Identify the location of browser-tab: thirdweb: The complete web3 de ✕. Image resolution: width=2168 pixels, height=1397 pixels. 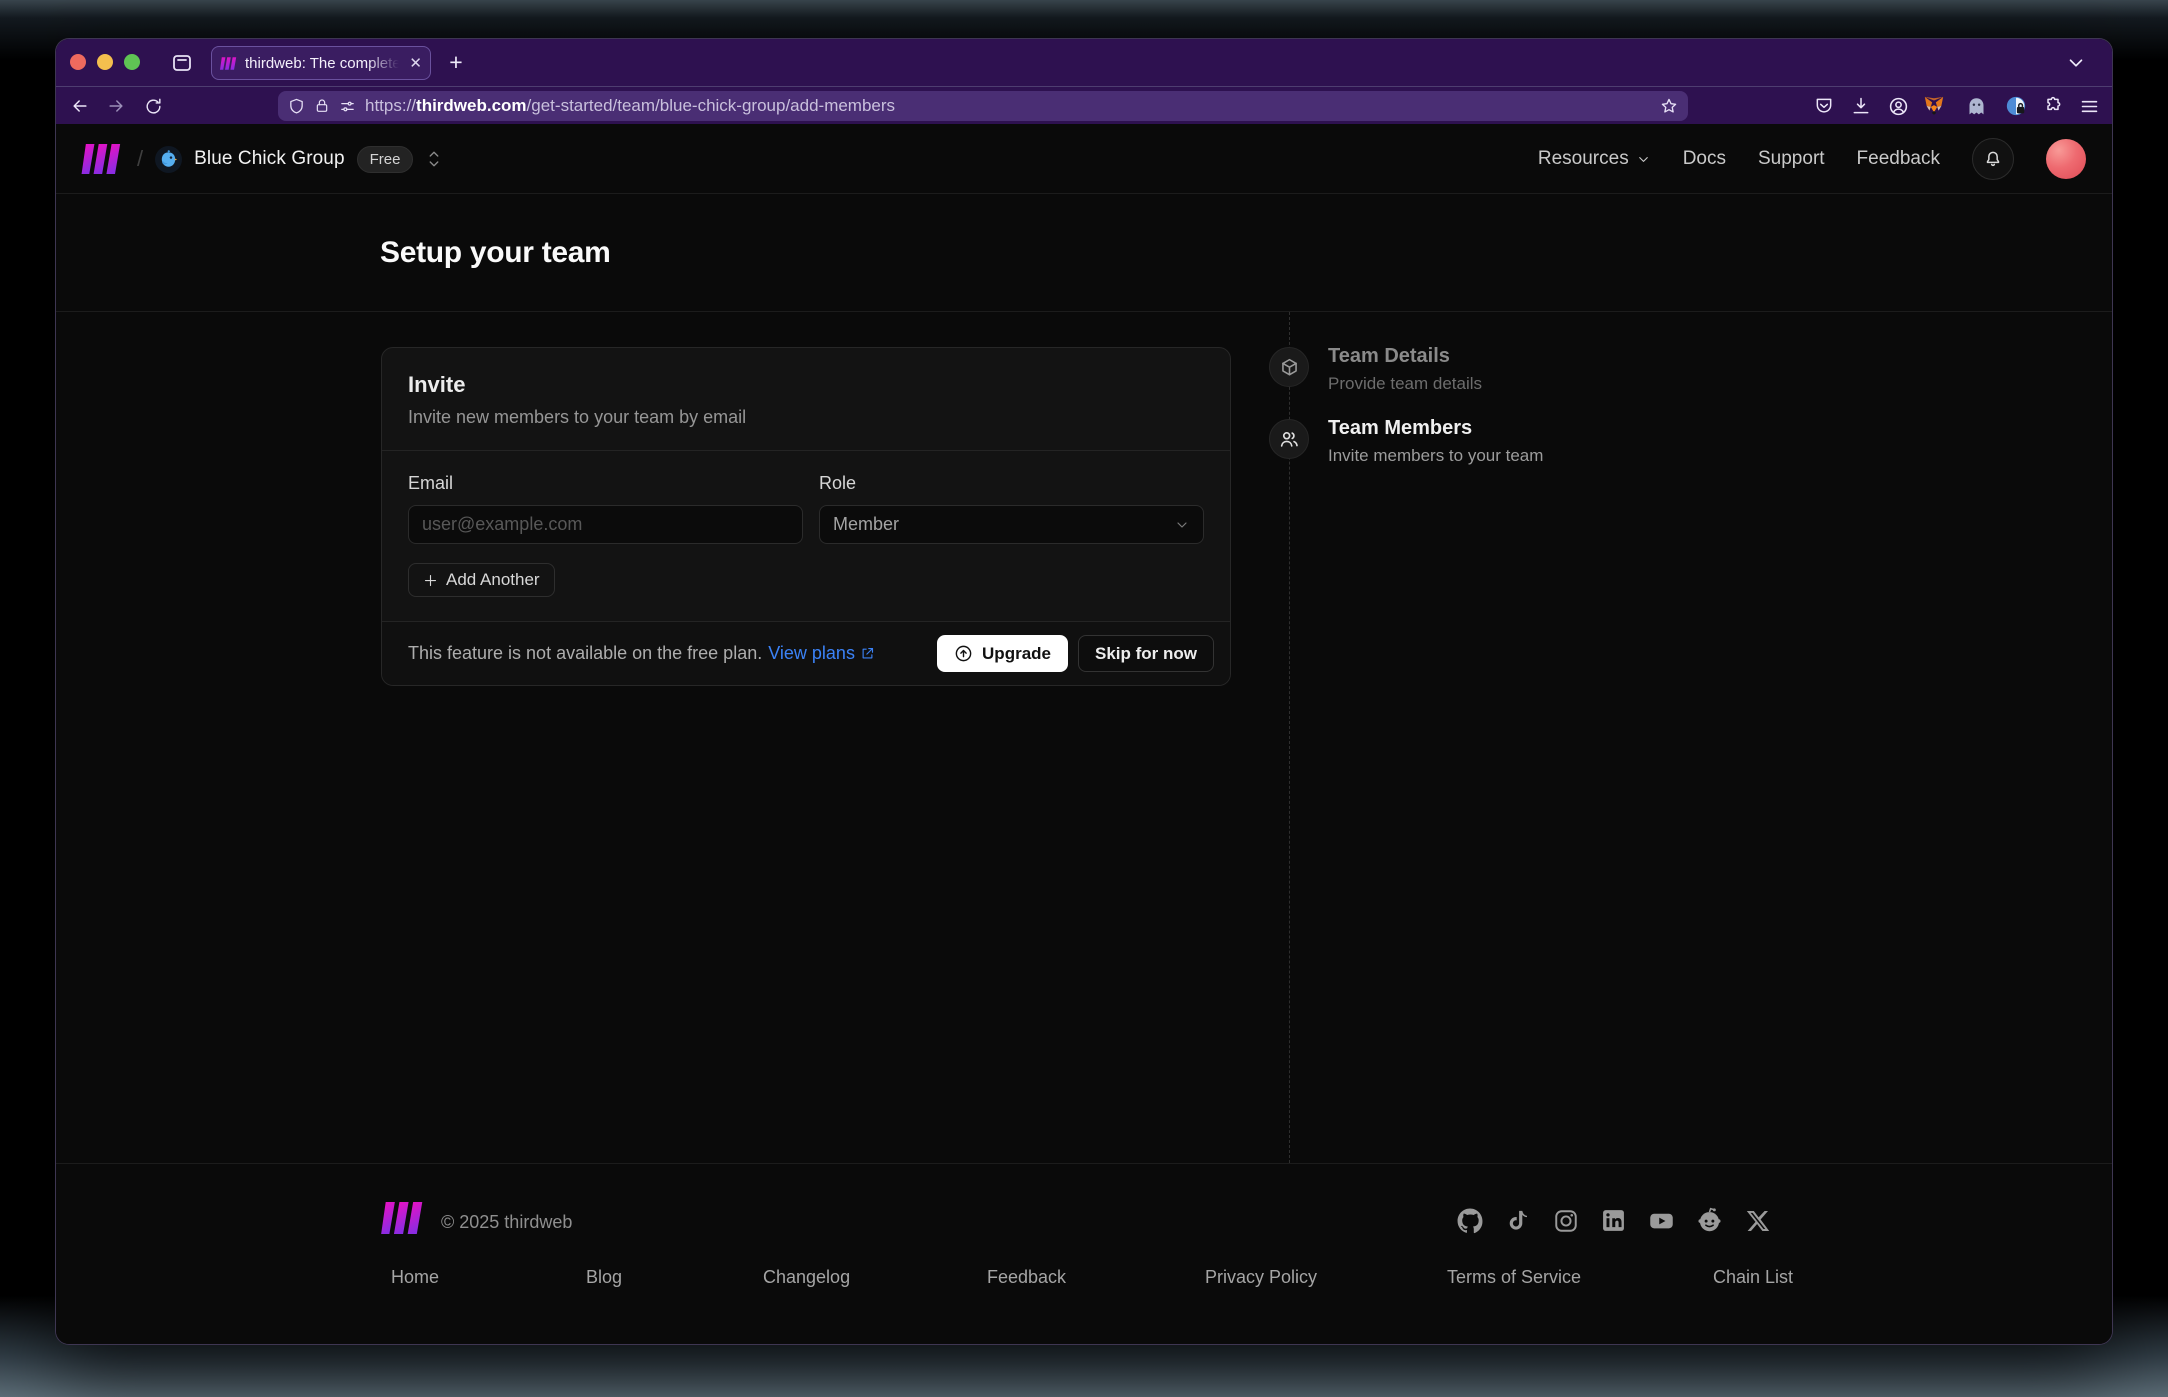
(321, 63).